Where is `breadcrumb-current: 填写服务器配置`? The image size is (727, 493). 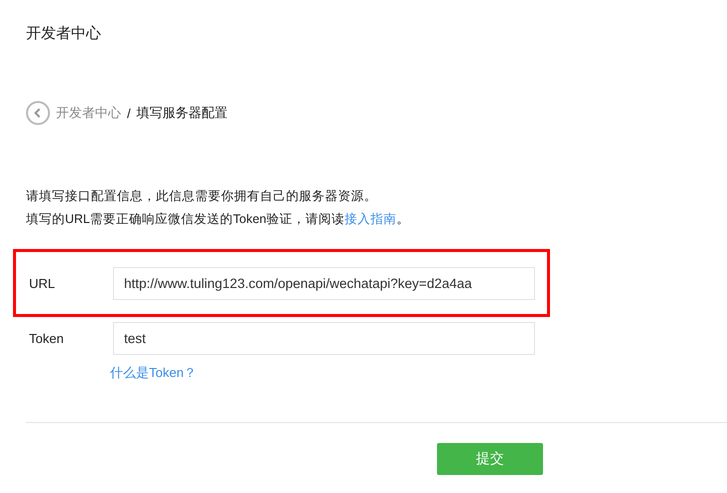
breadcrumb-current: 填写服务器配置 is located at coordinates (182, 113).